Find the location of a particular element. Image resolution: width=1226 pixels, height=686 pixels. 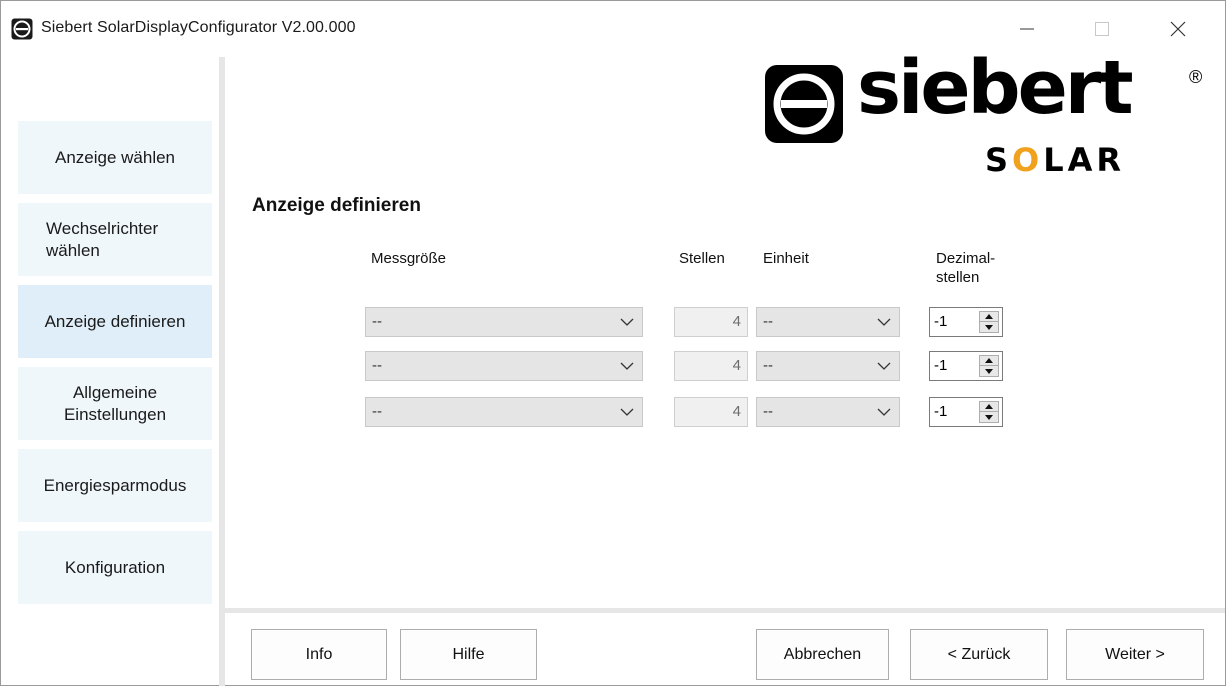

minimize-icon is located at coordinates (1027, 29).